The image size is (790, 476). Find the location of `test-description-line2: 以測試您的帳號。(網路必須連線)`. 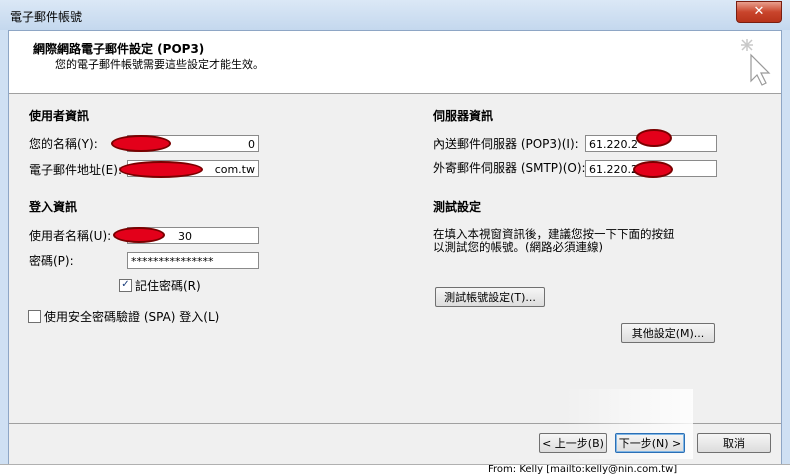

test-description-line2: 以測試您的帳號。(網路必須連線) is located at coordinates (518, 247).